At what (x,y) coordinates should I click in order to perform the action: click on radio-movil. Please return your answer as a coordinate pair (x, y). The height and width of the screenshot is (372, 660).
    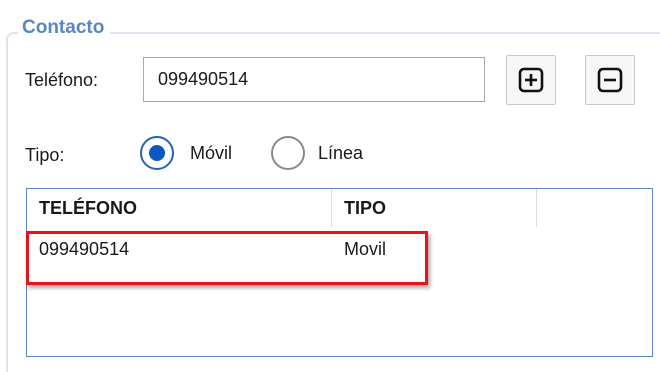
    Looking at the image, I should click on (157, 153).